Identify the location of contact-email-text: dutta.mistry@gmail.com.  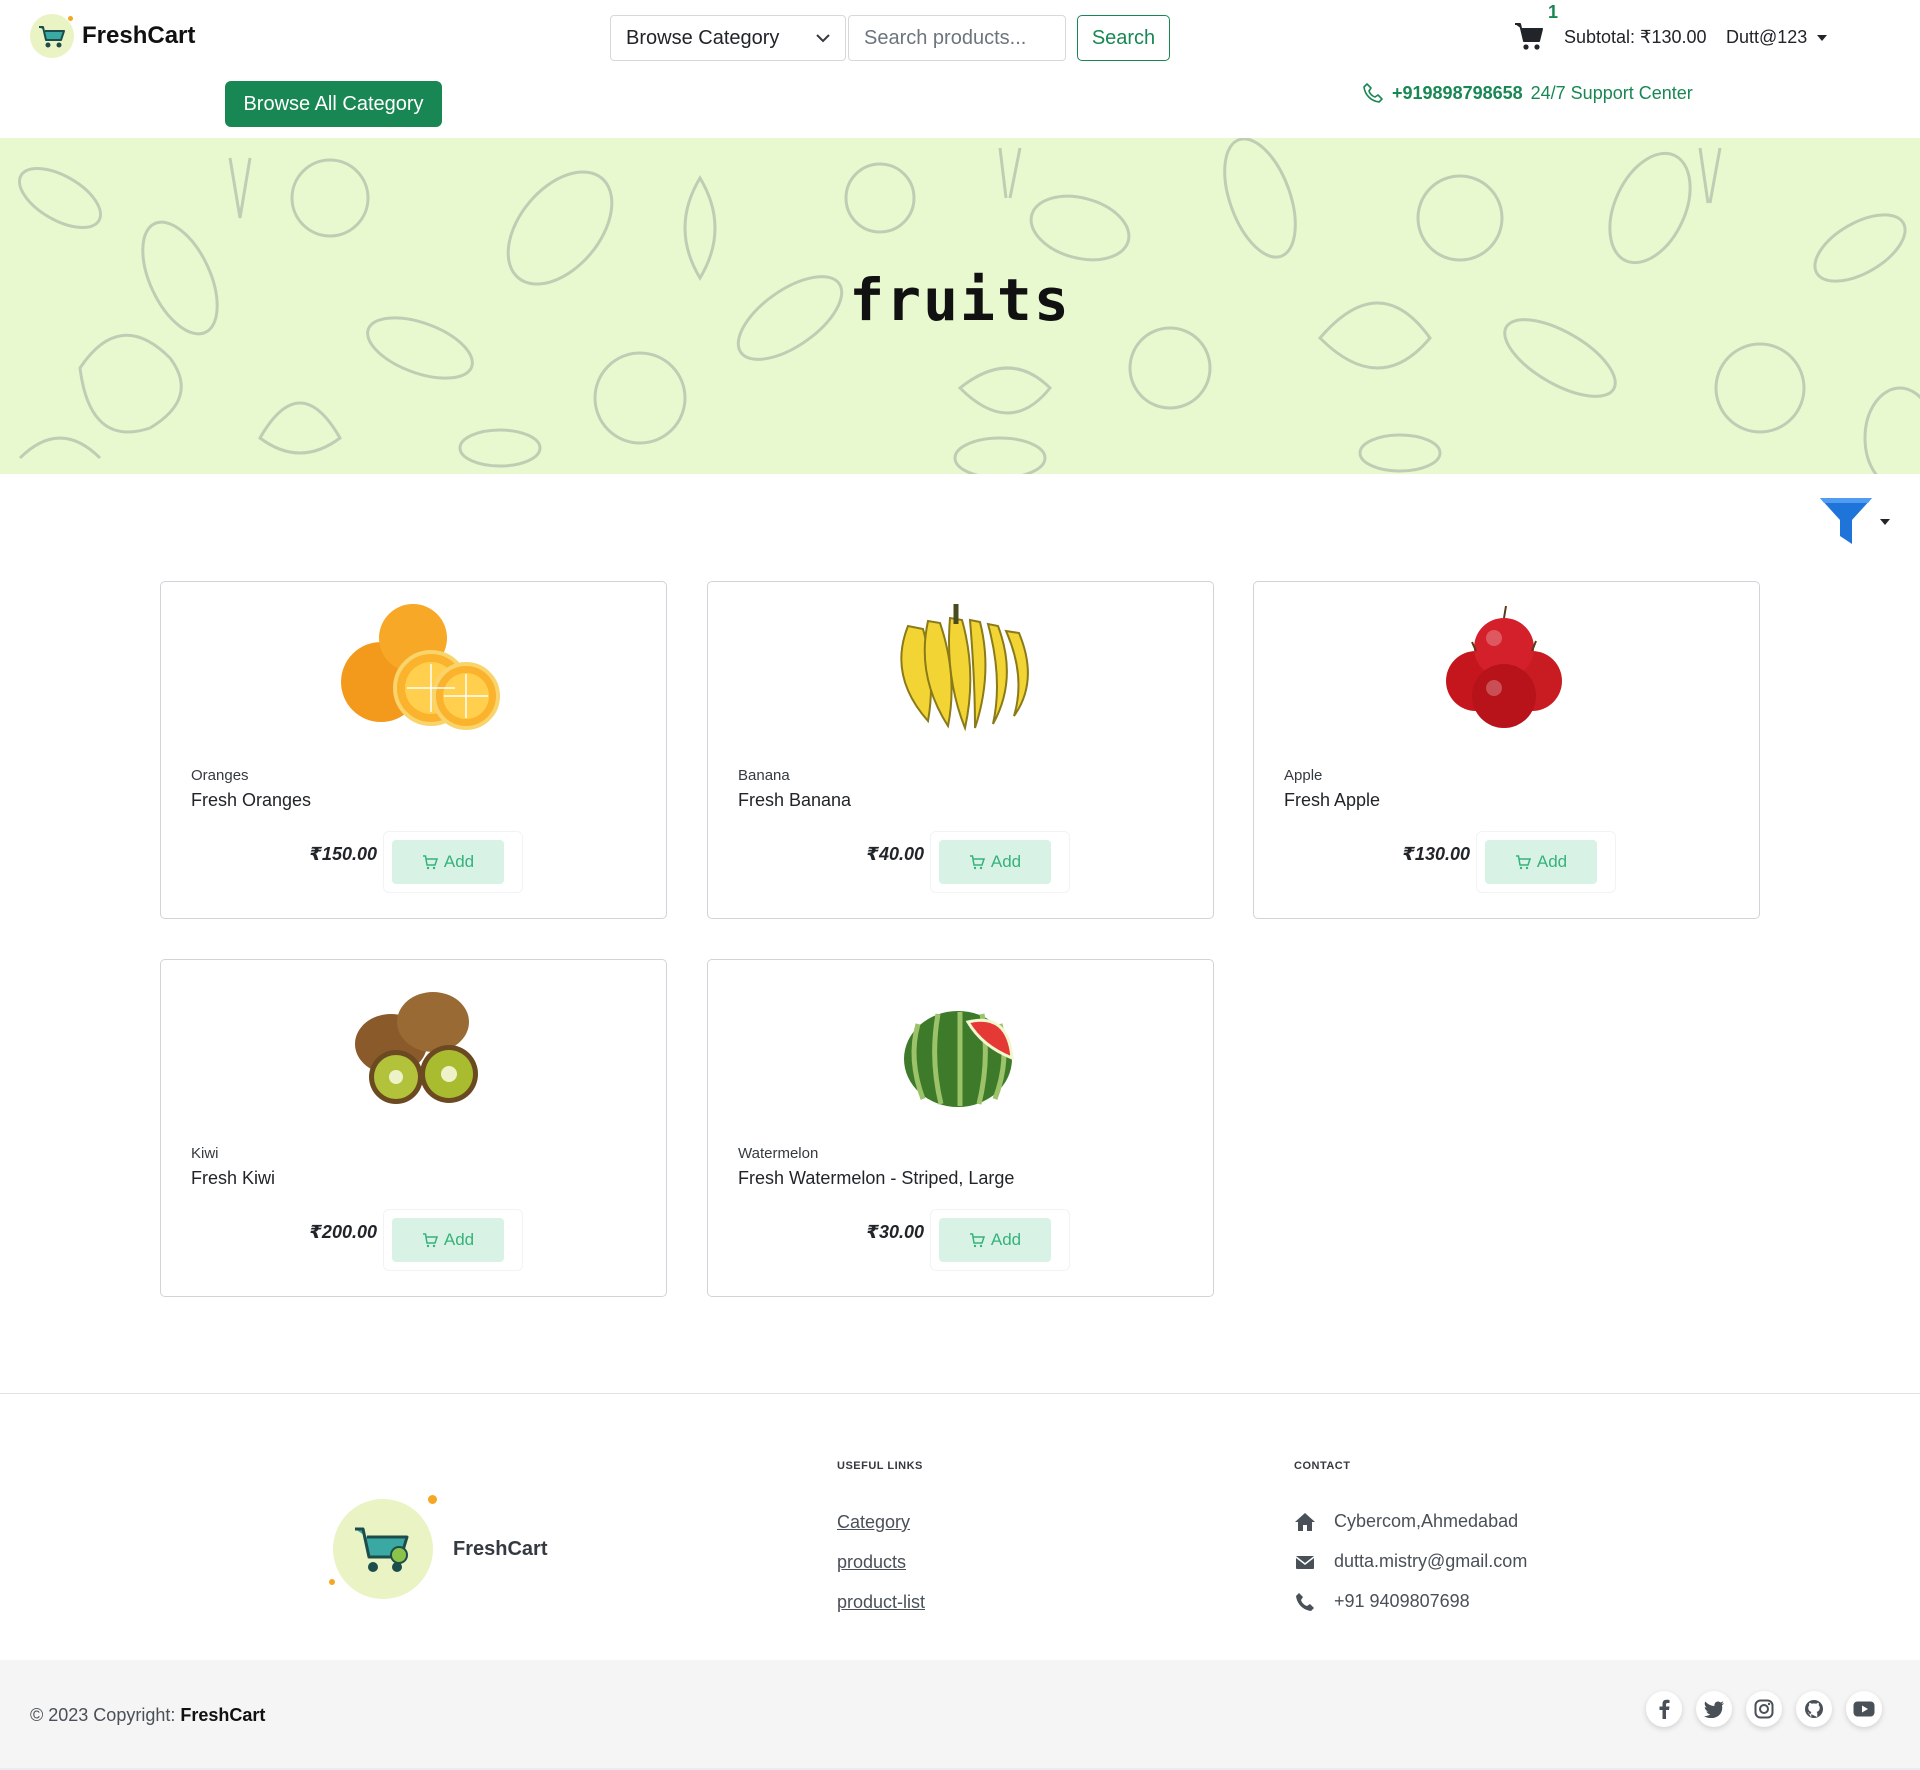
(1431, 1561).